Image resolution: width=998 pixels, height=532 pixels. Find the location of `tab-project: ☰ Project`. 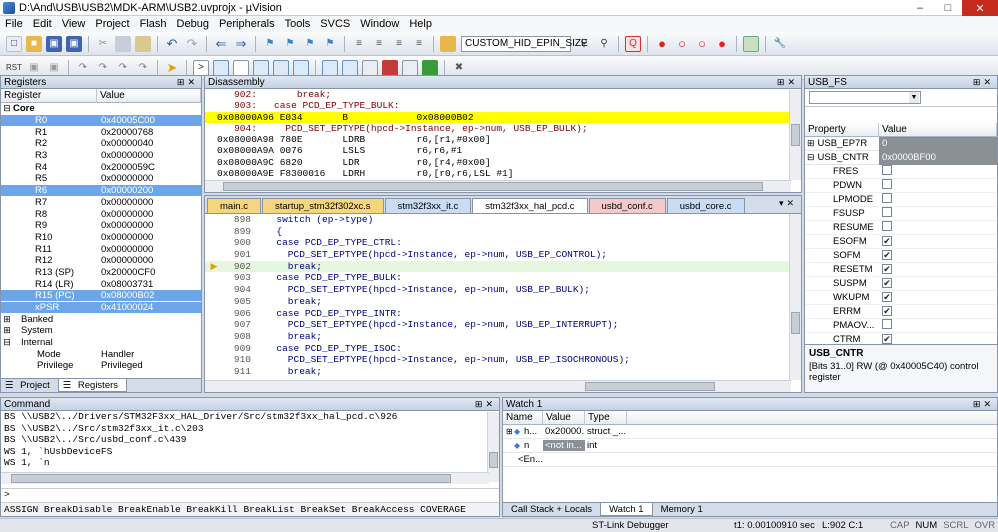

tab-project: ☰ Project is located at coordinates (29, 385).